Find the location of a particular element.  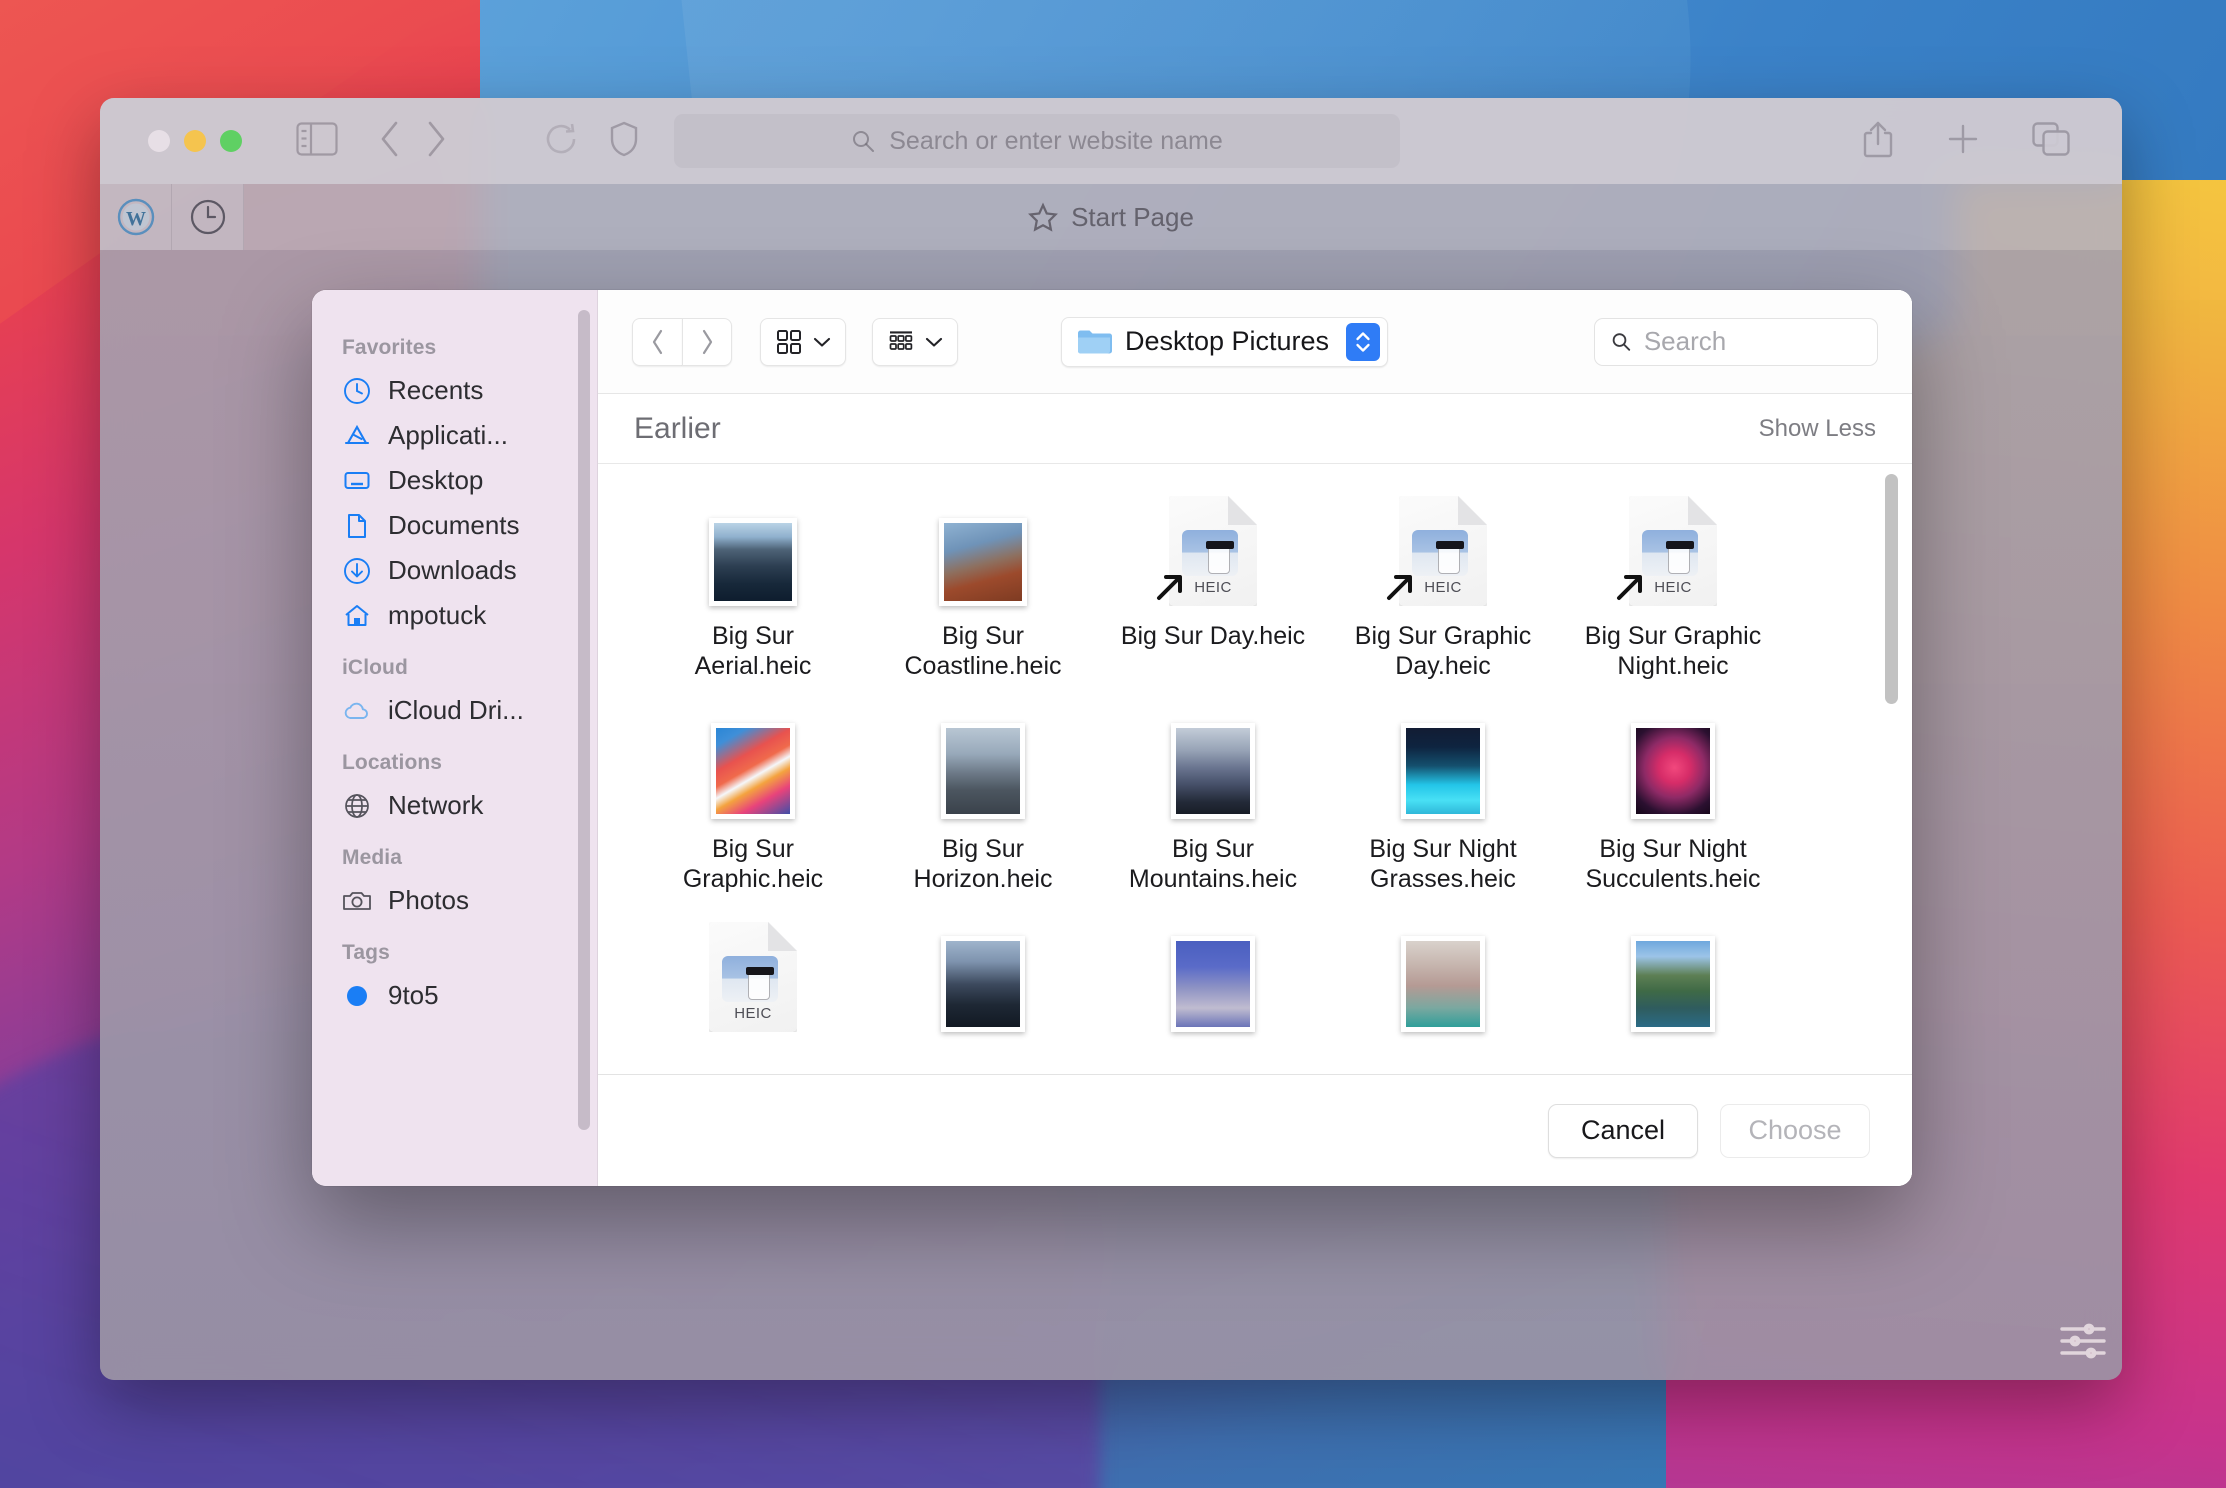

svg-text: W is located at coordinates (136, 219).